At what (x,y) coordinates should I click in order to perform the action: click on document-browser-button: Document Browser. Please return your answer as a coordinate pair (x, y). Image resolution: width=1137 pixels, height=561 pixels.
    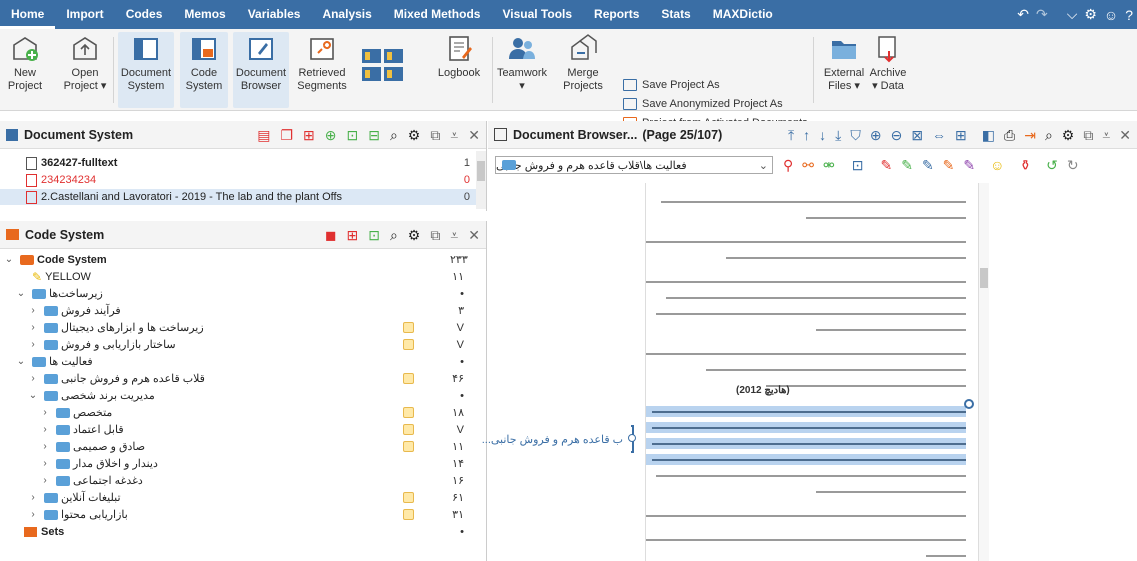
    Looking at the image, I should click on (261, 70).